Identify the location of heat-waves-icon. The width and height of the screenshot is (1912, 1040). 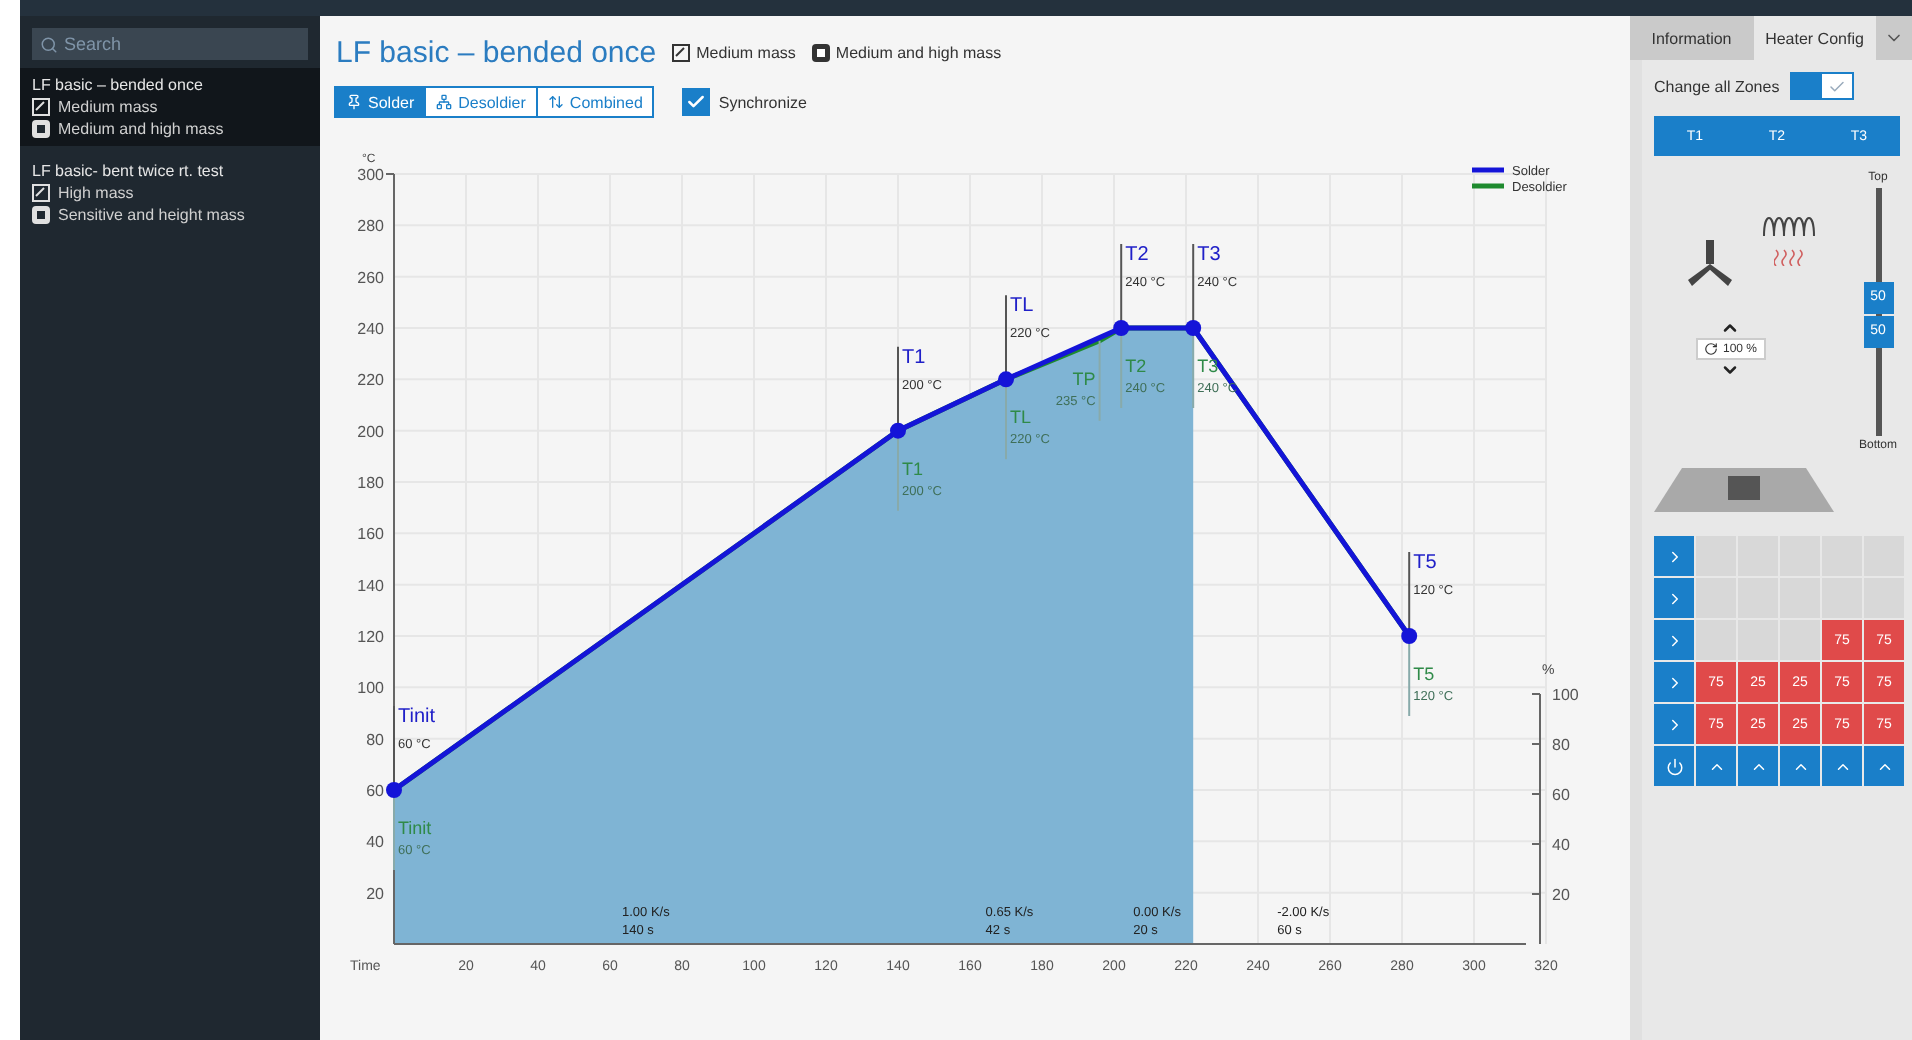
(1789, 257).